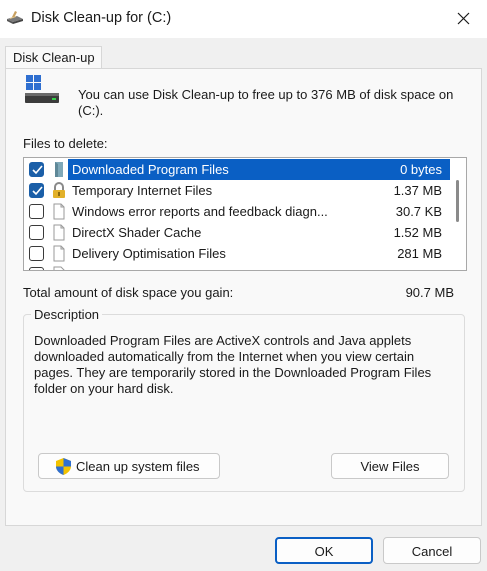  Describe the element at coordinates (457, 201) in the screenshot. I see `scroll-thumb` at that location.